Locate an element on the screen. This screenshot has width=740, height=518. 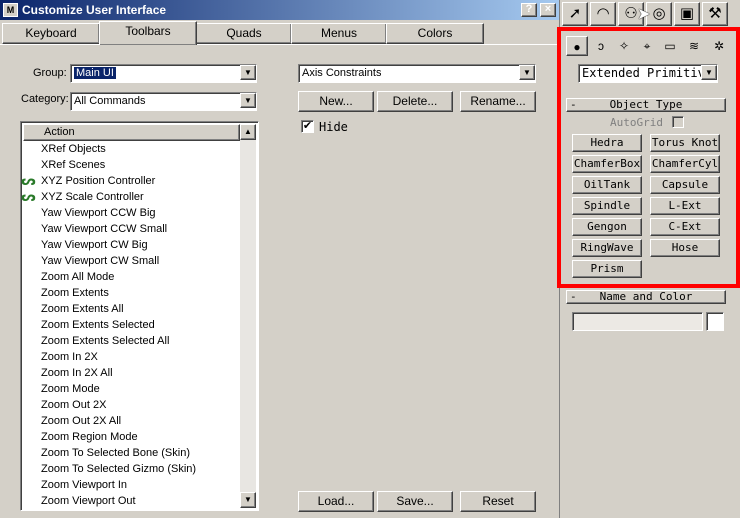
list-item: Zoom Extents is located at coordinates (75, 293).